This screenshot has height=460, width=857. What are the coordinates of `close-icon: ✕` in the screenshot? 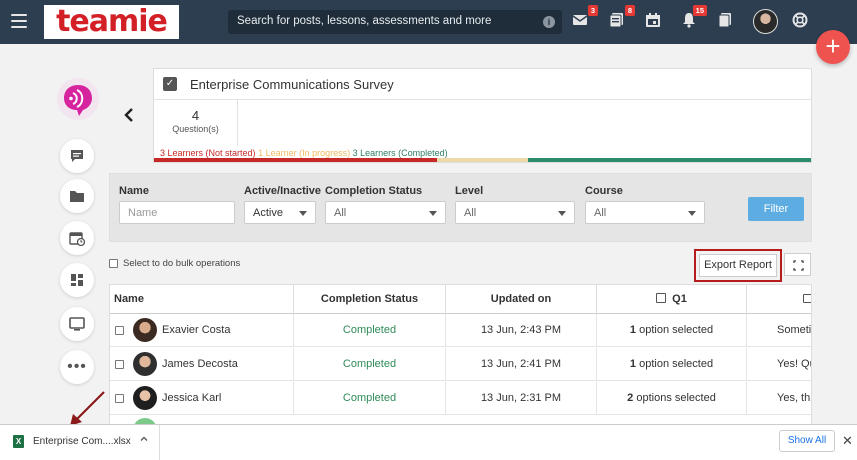 It's located at (847, 441).